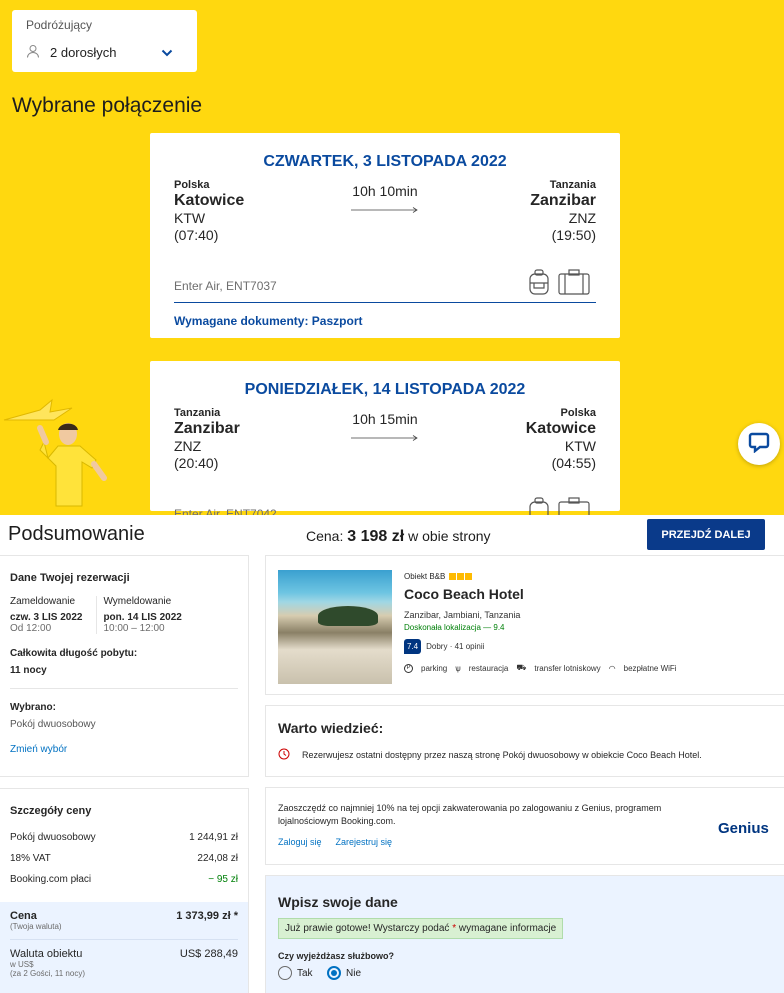 Image resolution: width=784 pixels, height=993 pixels. Describe the element at coordinates (706, 534) in the screenshot. I see `continue-button: PRZEJDŹ DALEJ` at that location.